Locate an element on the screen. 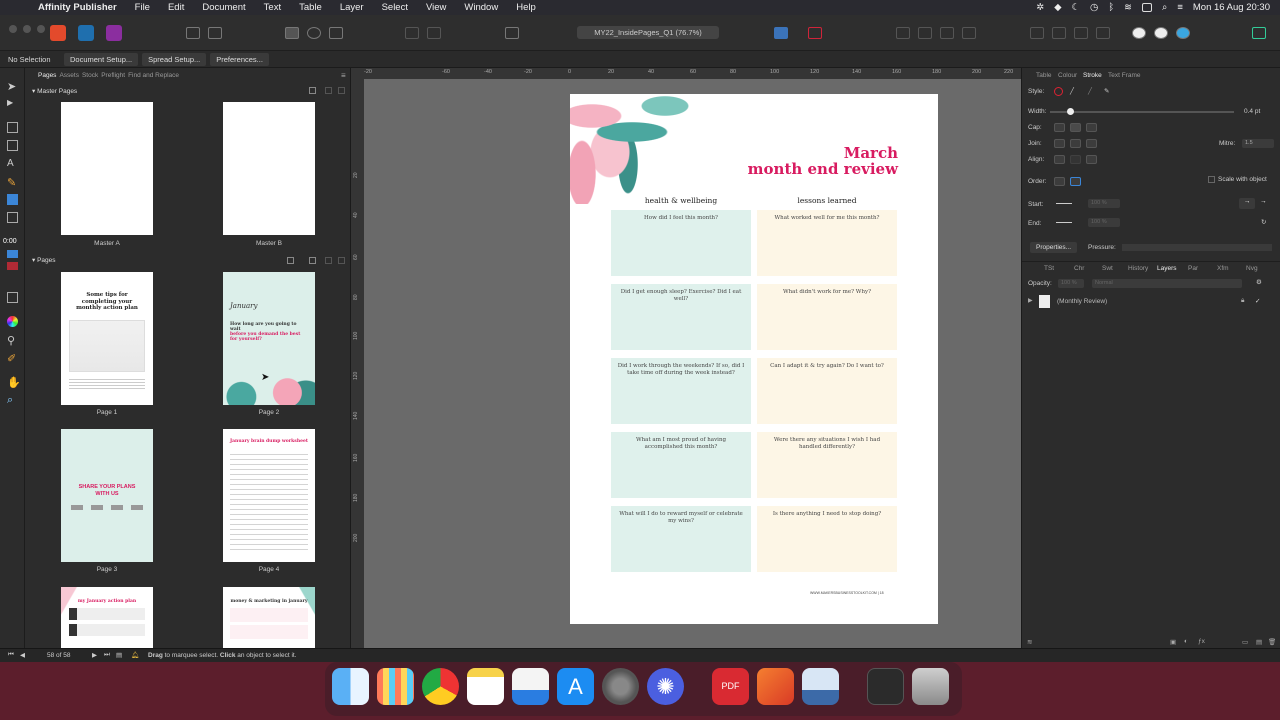 Image resolution: width=1280 pixels, height=720 pixels. arrange-back-icon is located at coordinates (925, 33).